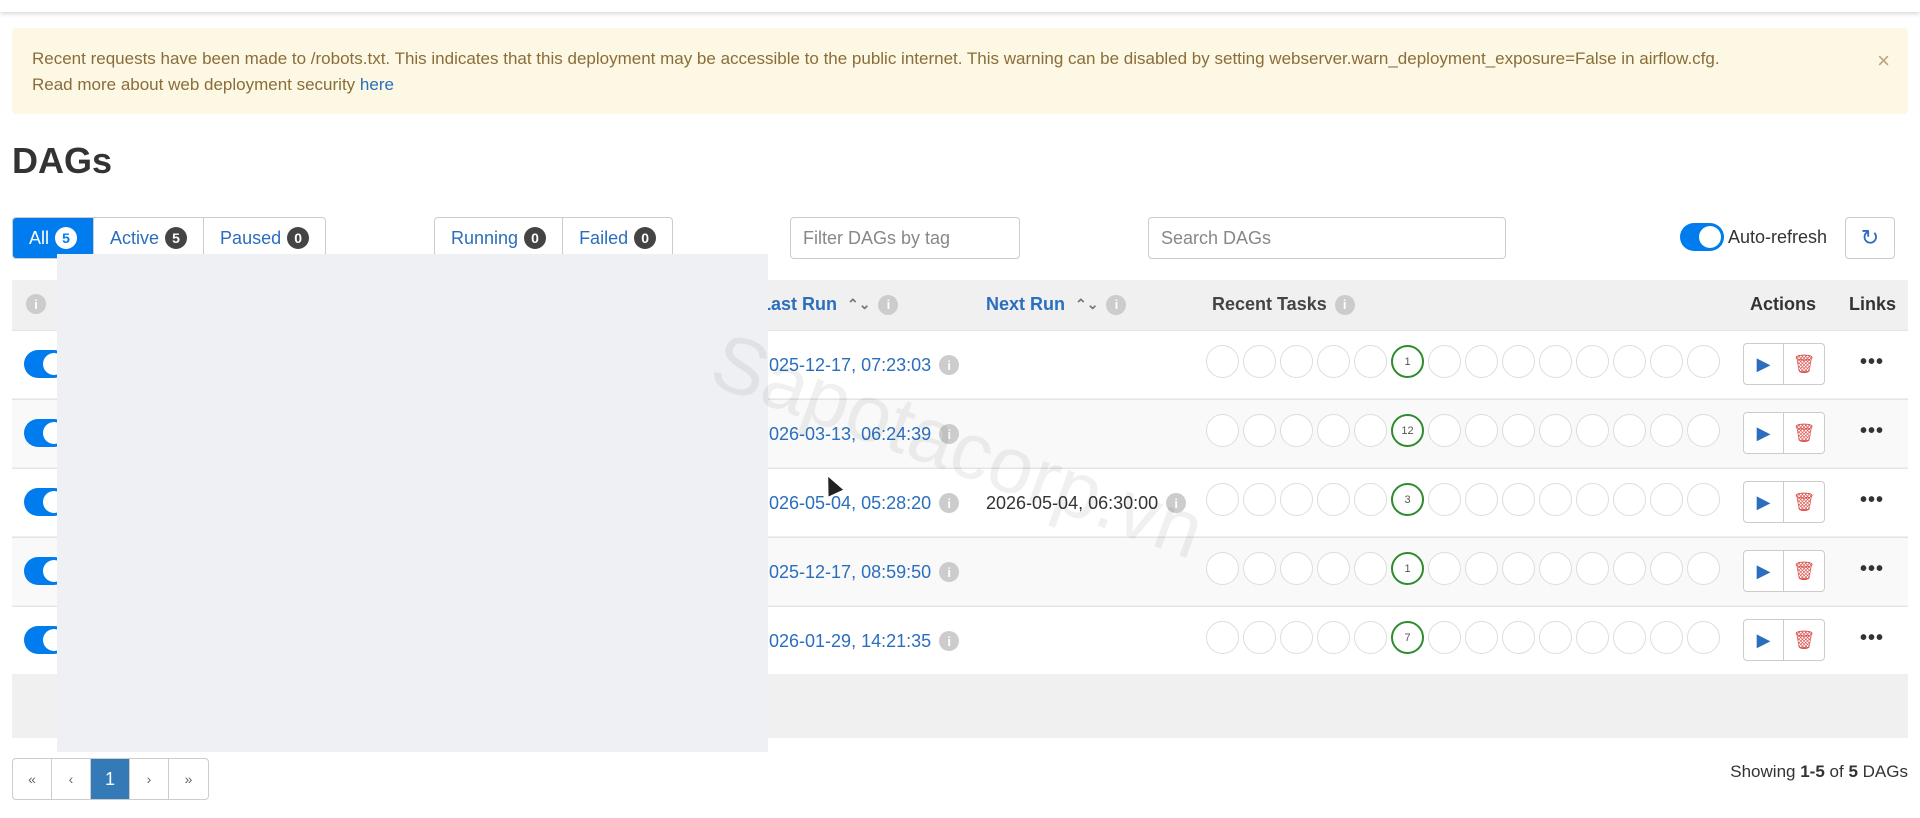 The image size is (1920, 818). Describe the element at coordinates (864, 365) in the screenshot. I see `last-run-cell: 025-12-17, 07:23:03 i` at that location.